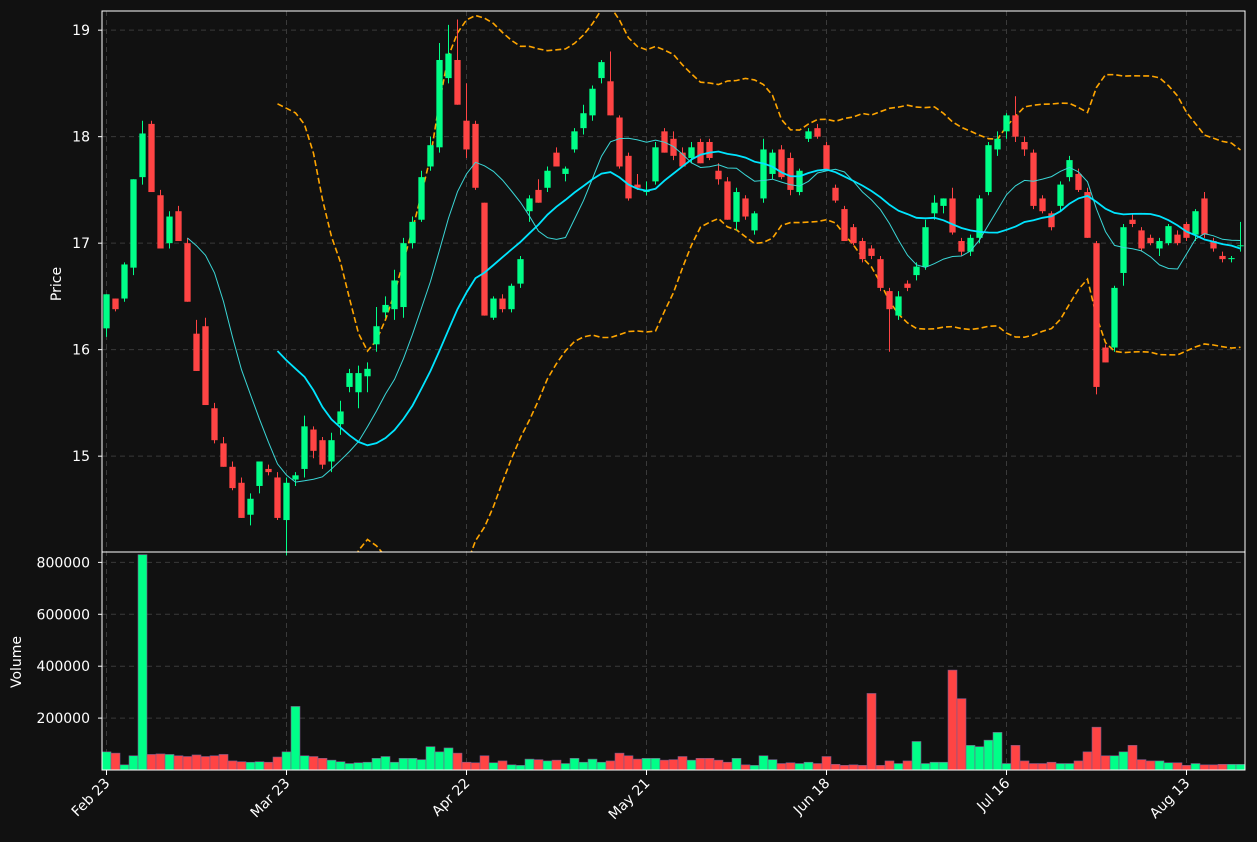 The height and width of the screenshot is (842, 1257). I want to click on volume-tick-label: 800000, so click(63, 563).